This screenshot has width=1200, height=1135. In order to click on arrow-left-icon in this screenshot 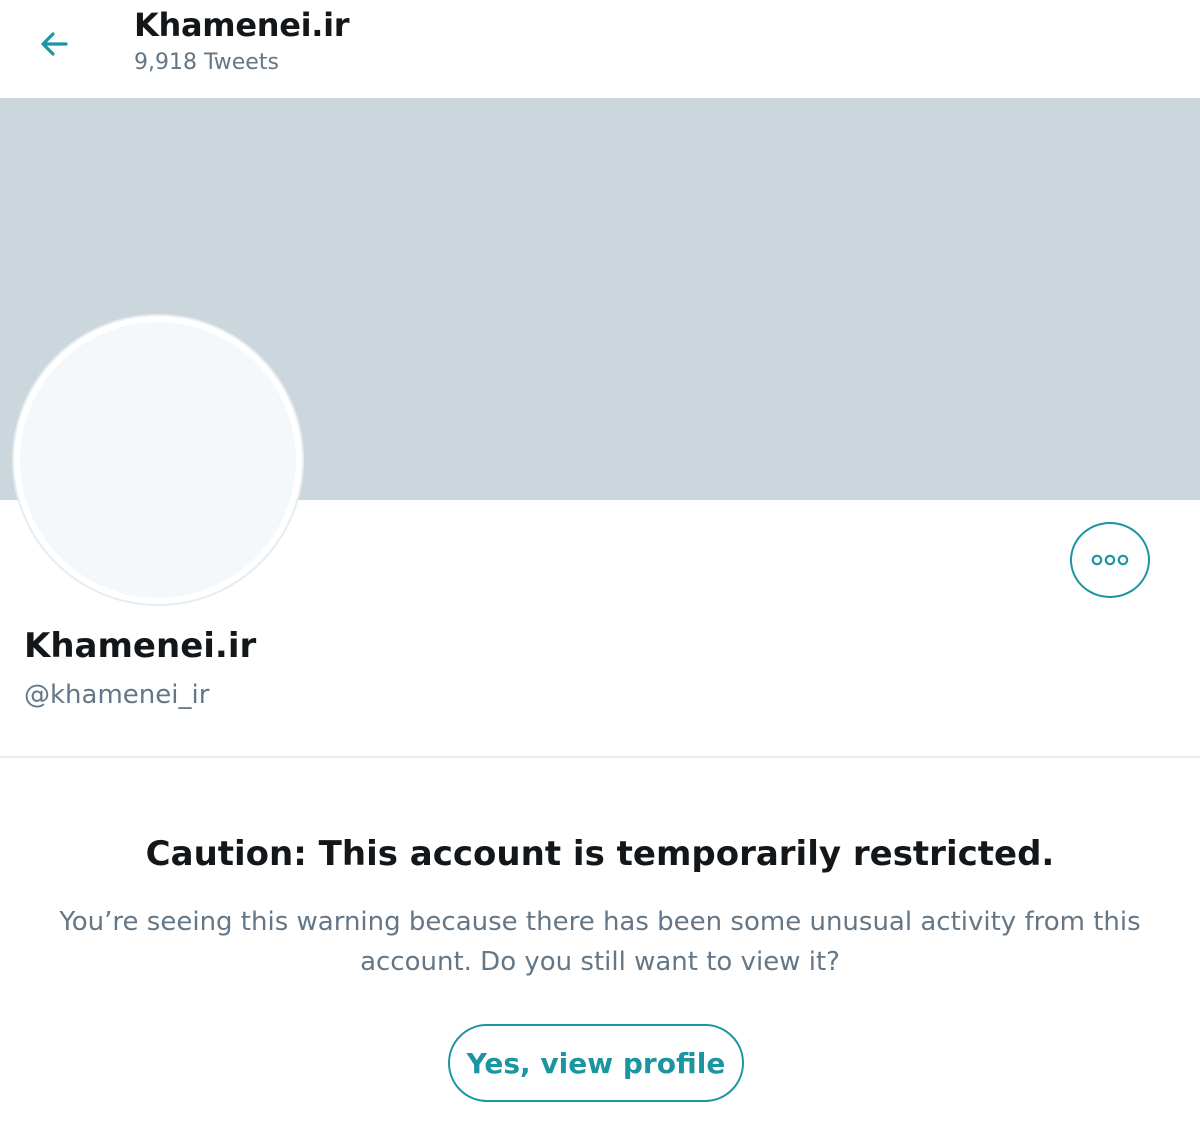, I will do `click(54, 44)`.